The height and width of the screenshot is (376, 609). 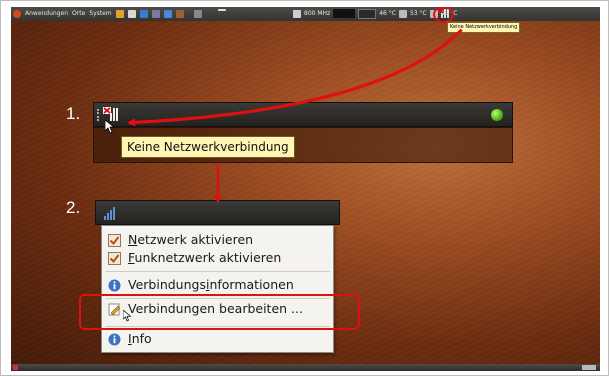 What do you see at coordinates (387, 13) in the screenshot?
I see `temp-1: 46 °C` at bounding box center [387, 13].